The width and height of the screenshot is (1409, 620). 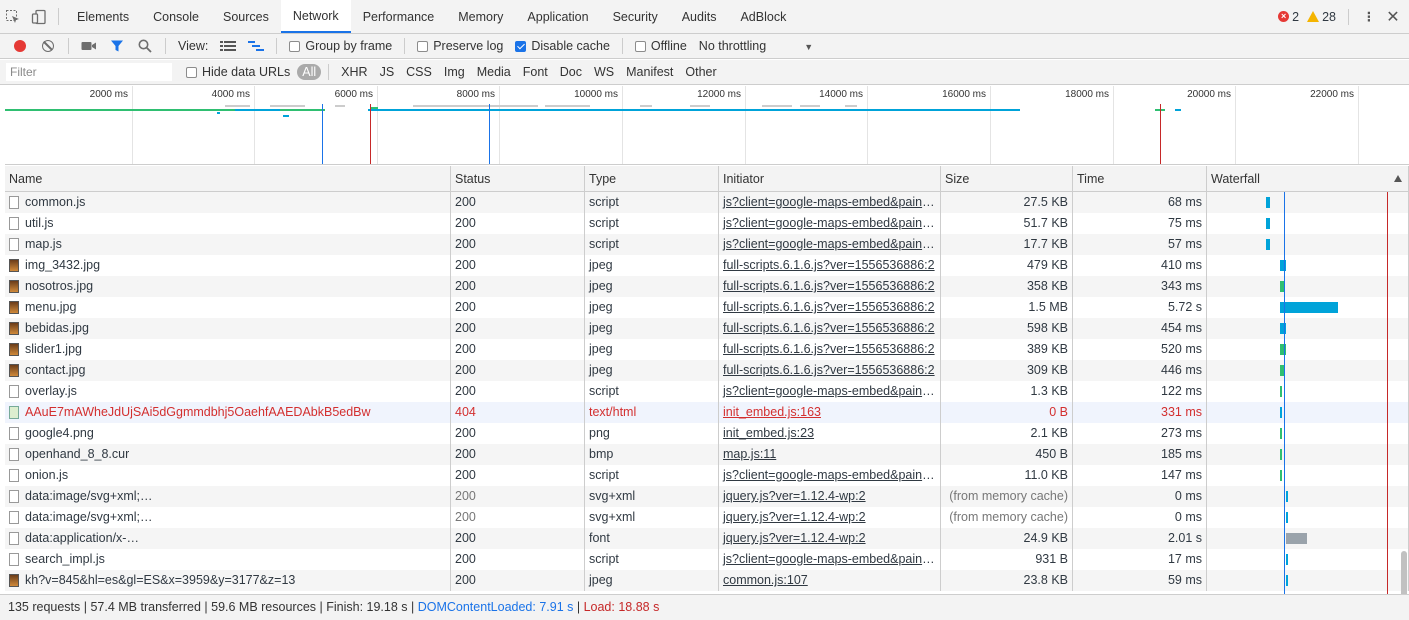 What do you see at coordinates (603, 179) in the screenshot?
I see `column-header-label: Type` at bounding box center [603, 179].